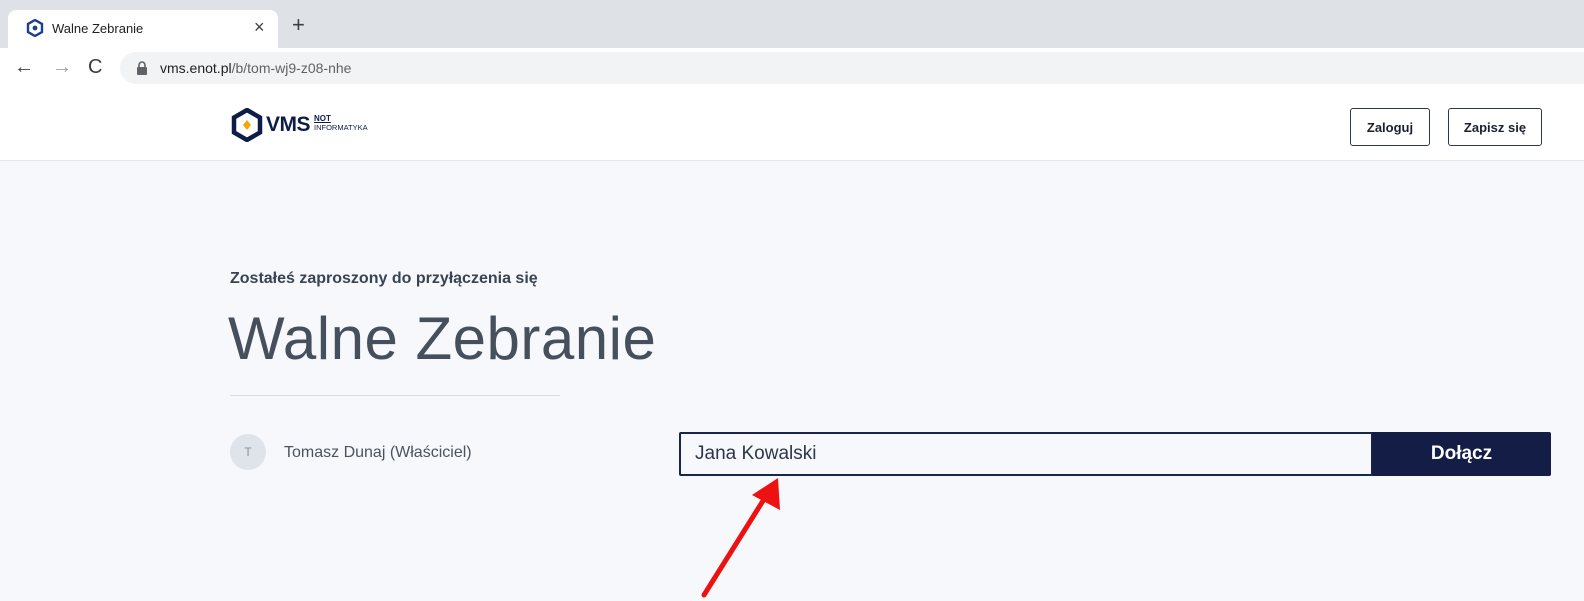 This screenshot has width=1584, height=601. I want to click on vms-logo: VMS NOT INFORMATYKA, so click(330, 125).